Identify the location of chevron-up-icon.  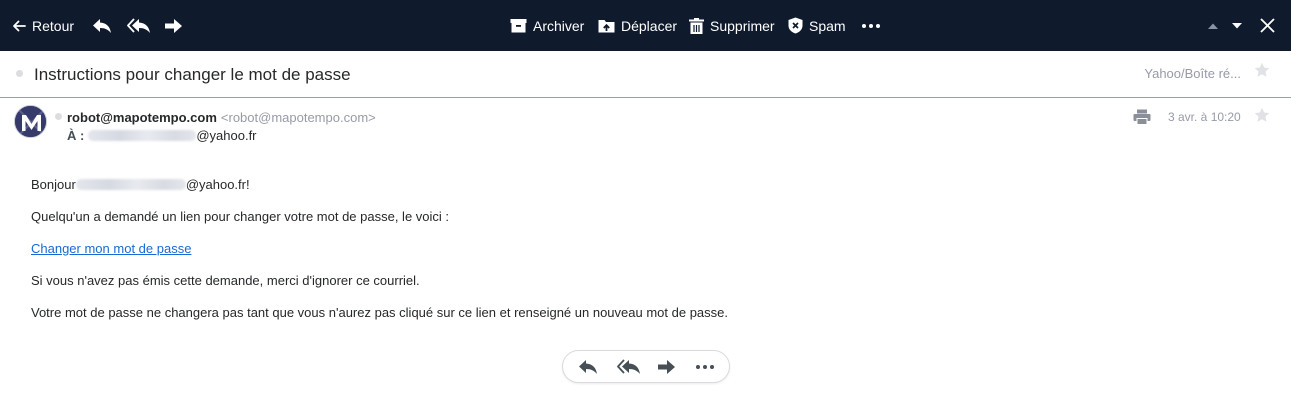
(1213, 26).